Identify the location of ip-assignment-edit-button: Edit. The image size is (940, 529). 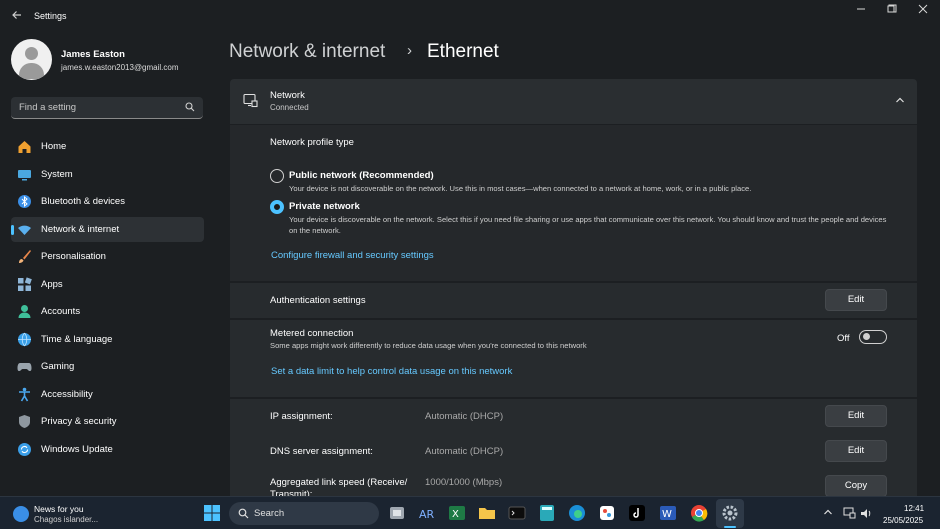
(856, 416).